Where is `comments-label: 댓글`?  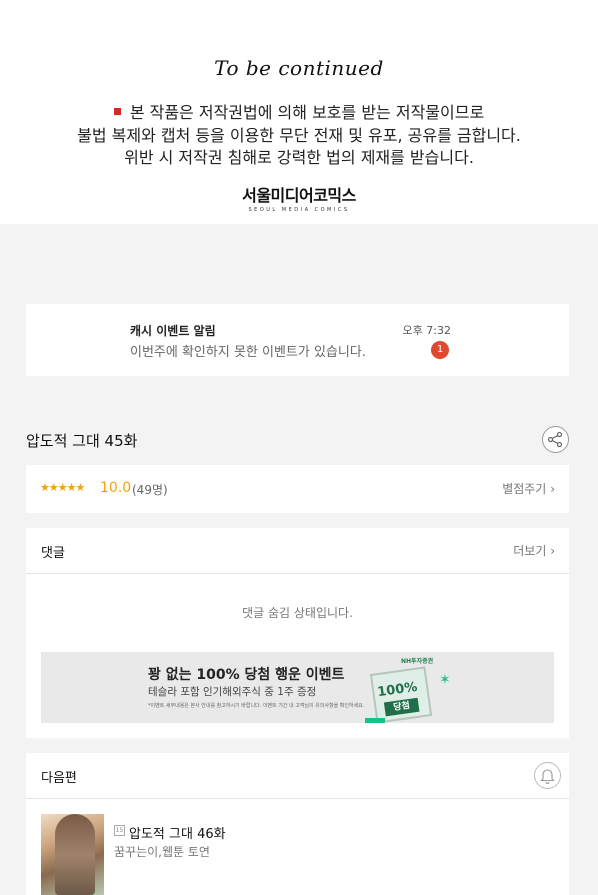 comments-label: 댓글 is located at coordinates (53, 553).